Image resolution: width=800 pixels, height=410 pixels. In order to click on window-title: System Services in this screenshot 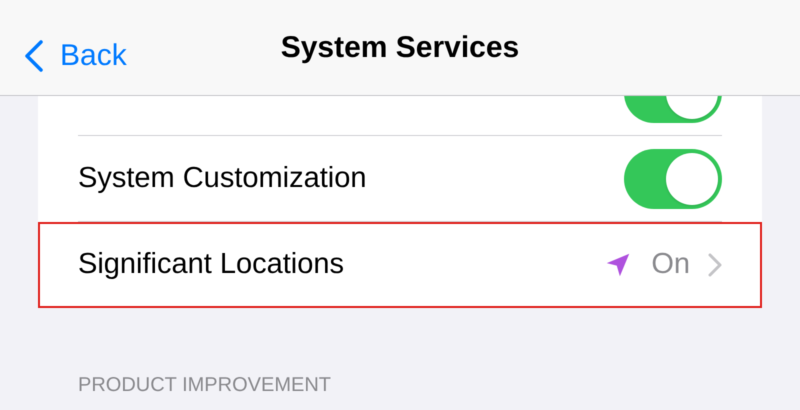, I will do `click(400, 48)`.